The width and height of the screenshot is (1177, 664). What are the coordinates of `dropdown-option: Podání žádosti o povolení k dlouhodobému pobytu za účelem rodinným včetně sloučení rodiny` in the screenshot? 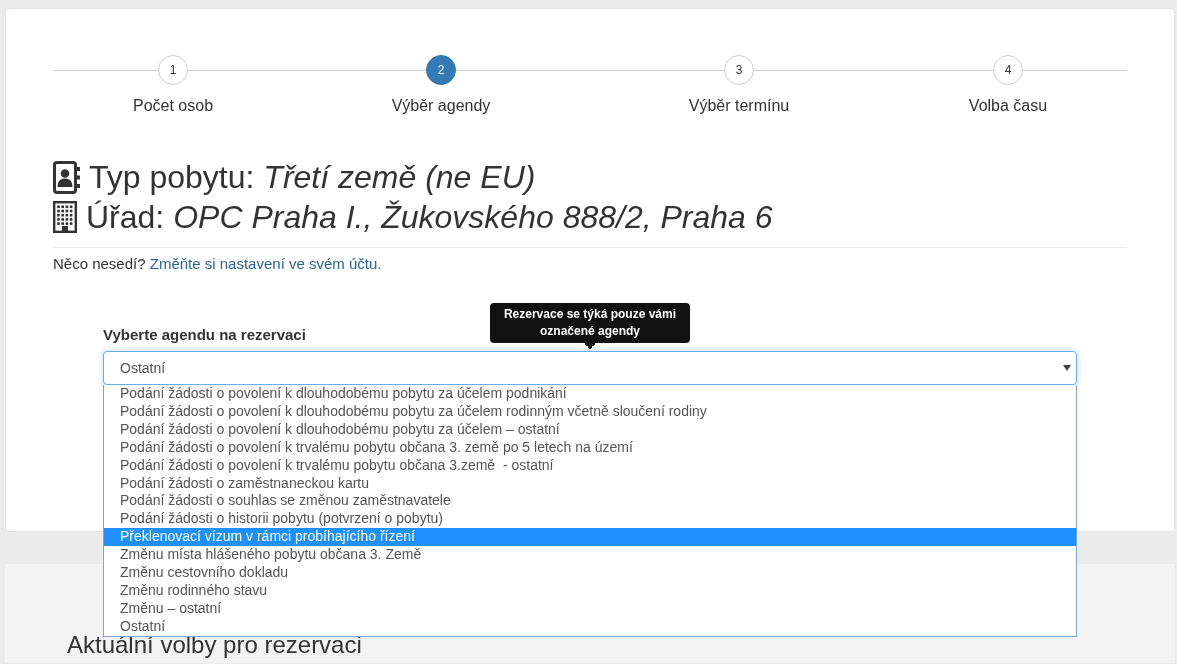 It's located at (590, 411).